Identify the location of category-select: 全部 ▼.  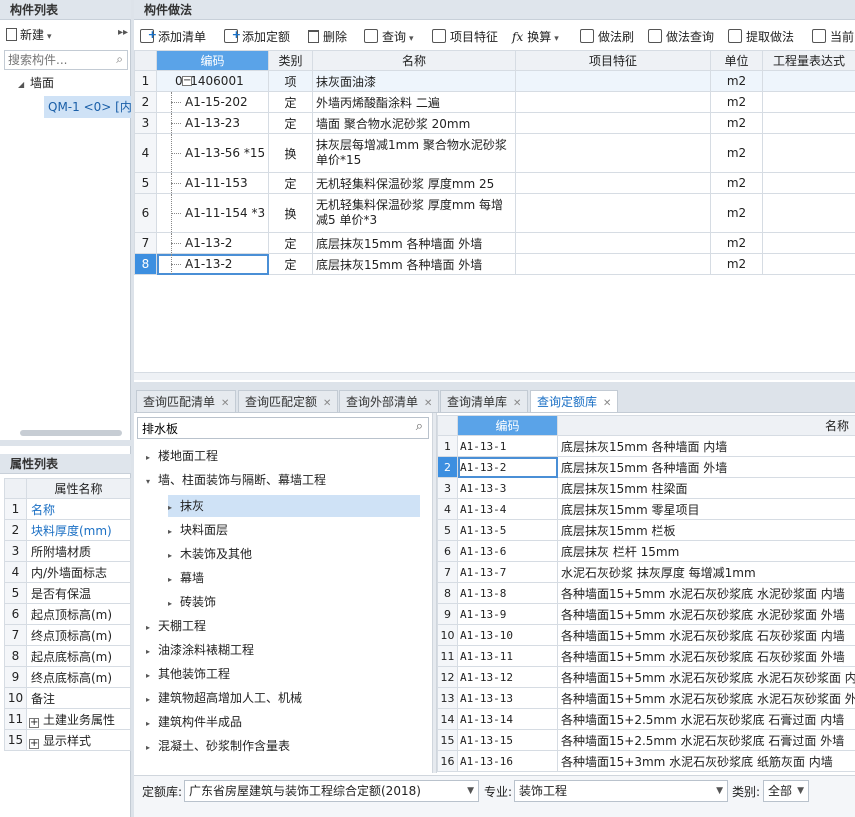
(786, 791).